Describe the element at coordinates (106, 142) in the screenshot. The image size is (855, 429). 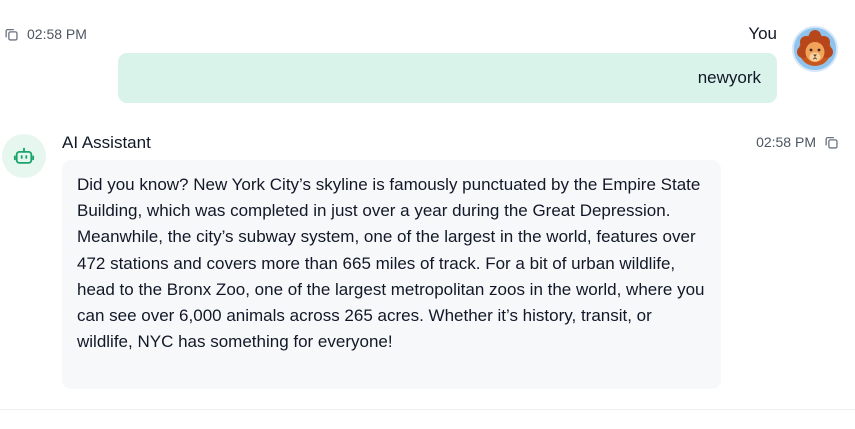
I see `assistant-name: AI Assistant` at that location.